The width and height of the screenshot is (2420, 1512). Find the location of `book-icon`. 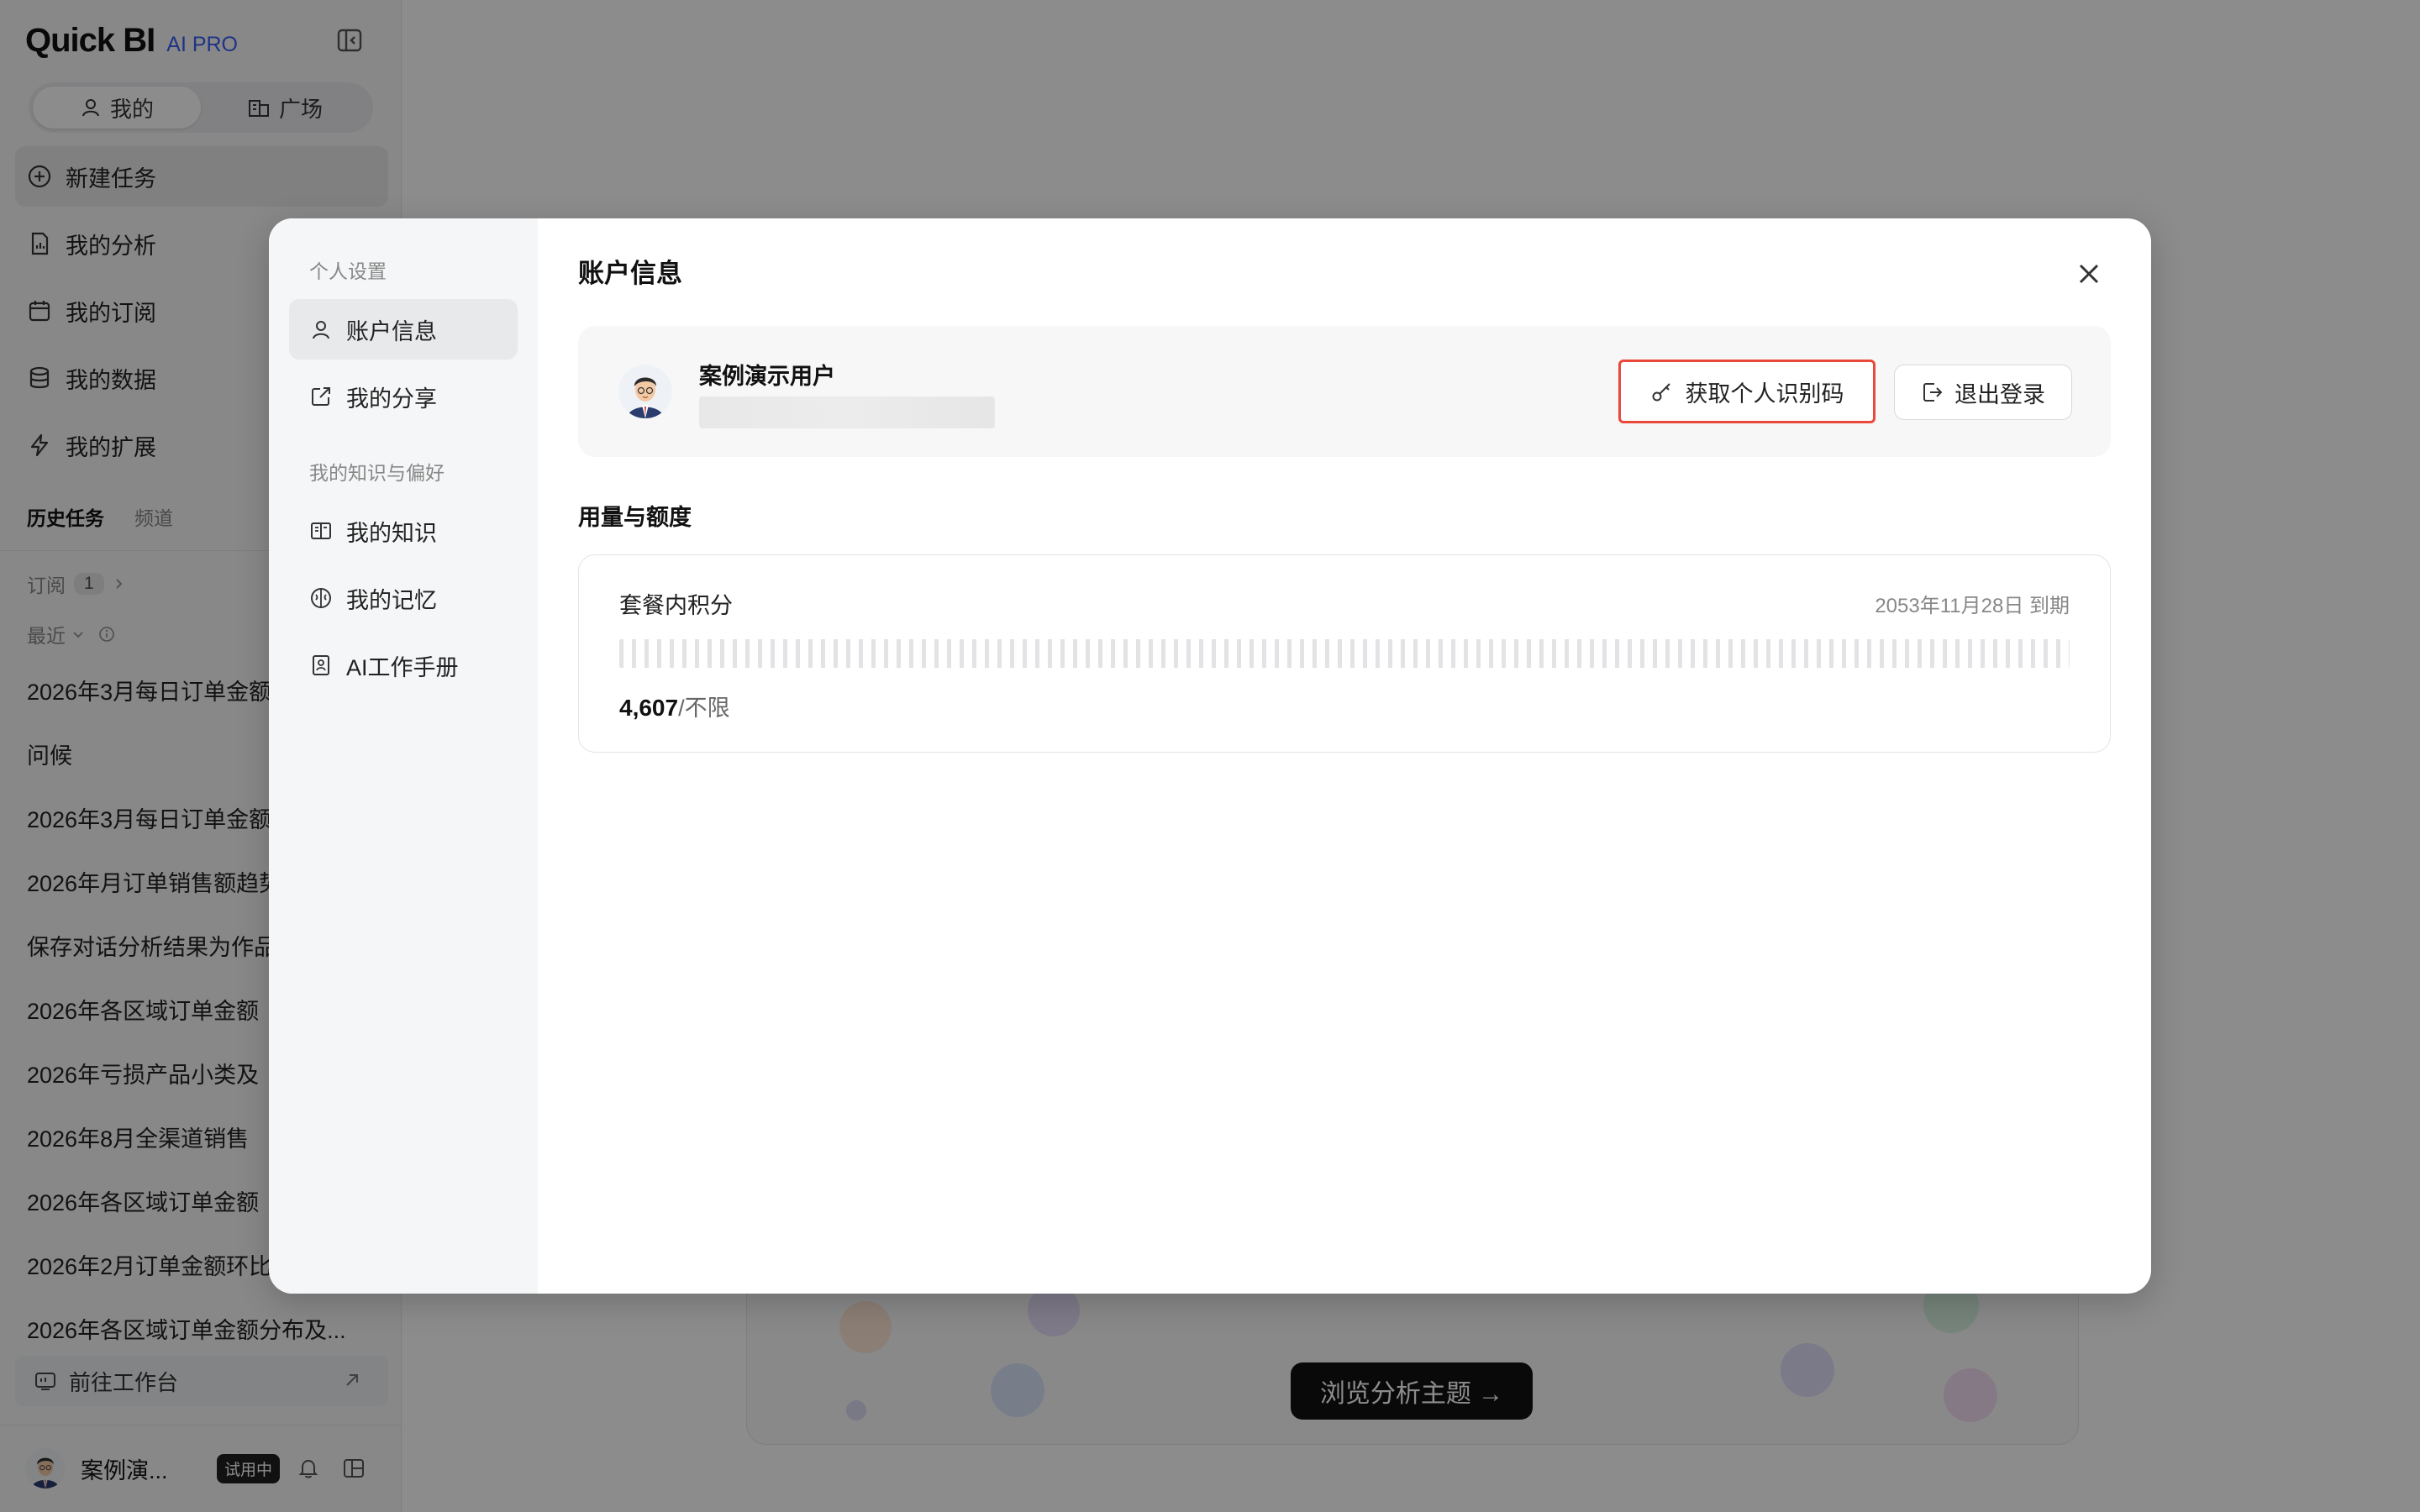

book-icon is located at coordinates (321, 530).